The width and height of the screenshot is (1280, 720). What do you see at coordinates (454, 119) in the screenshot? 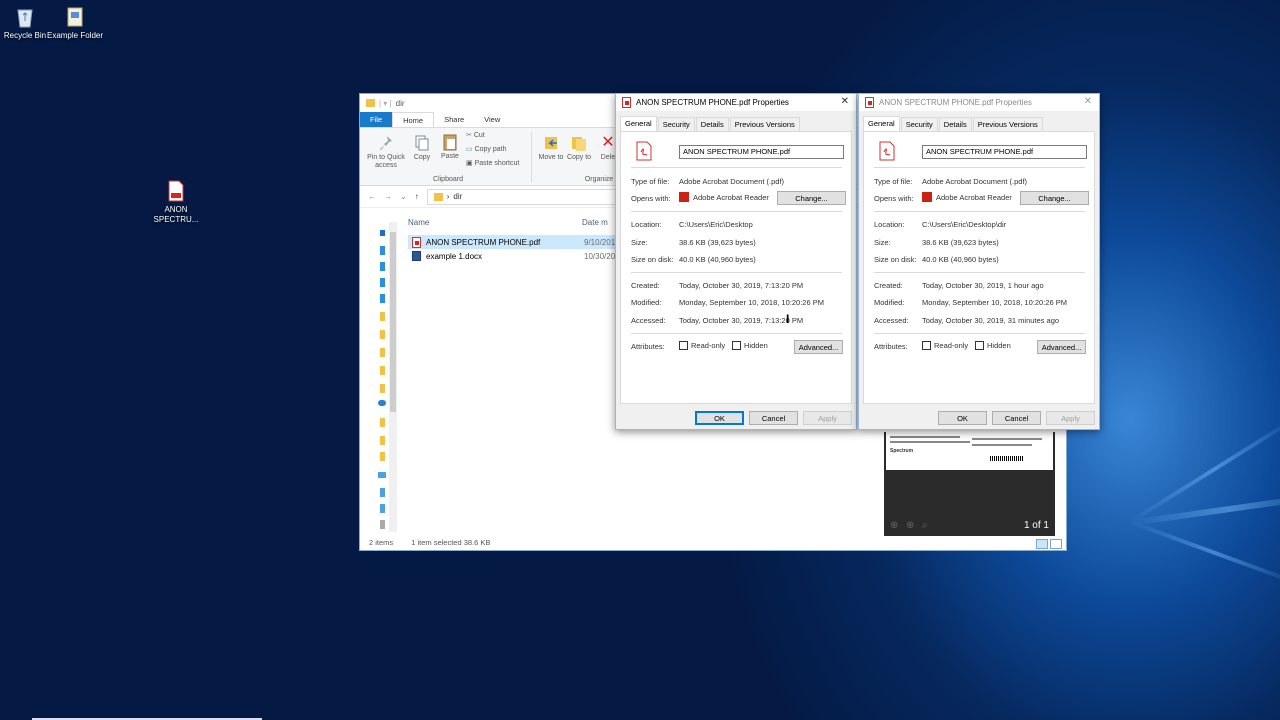
I see `tab-share: Share` at bounding box center [454, 119].